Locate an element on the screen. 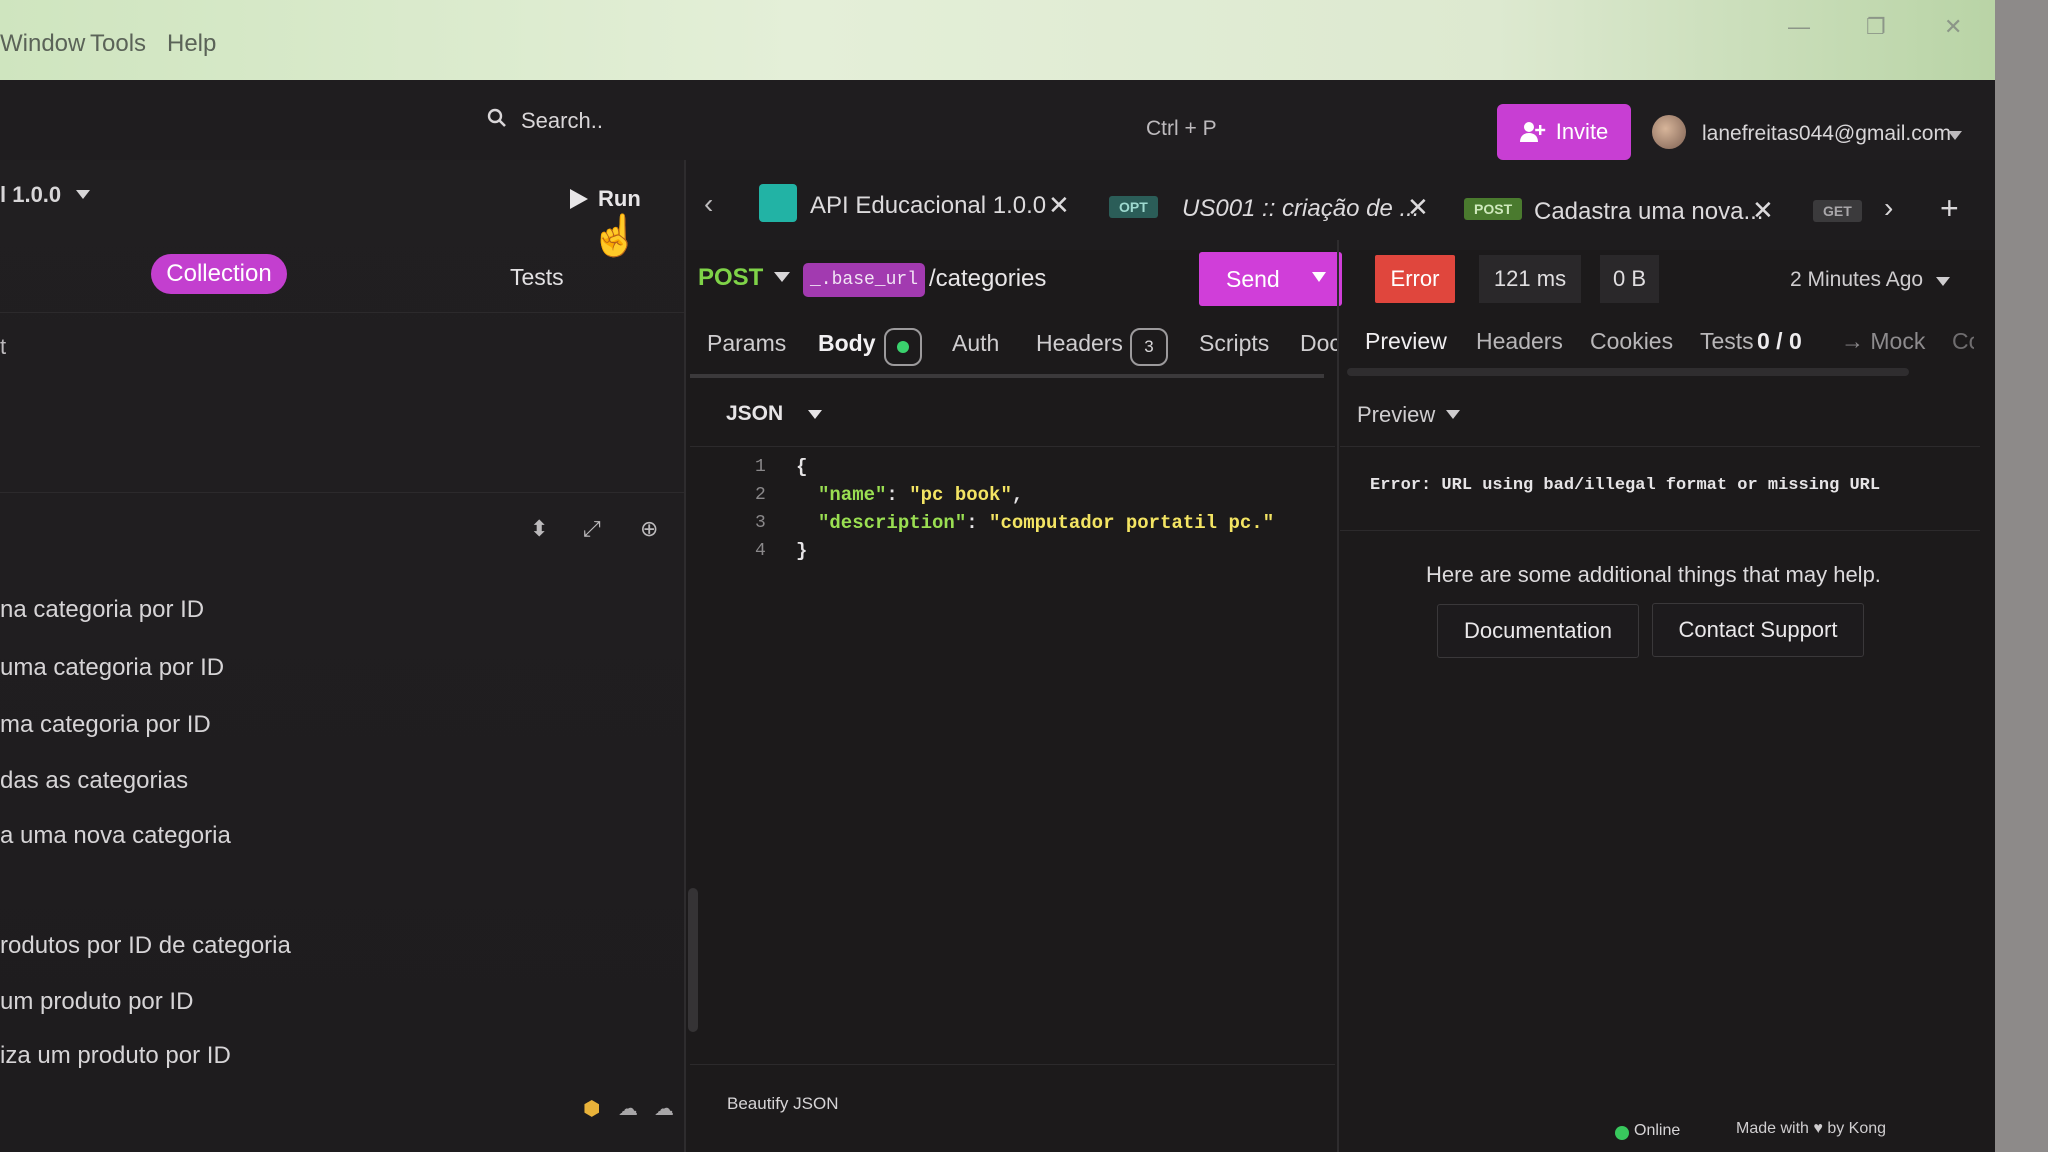 The width and height of the screenshot is (2048, 1152). app-header is located at coordinates (997, 120).